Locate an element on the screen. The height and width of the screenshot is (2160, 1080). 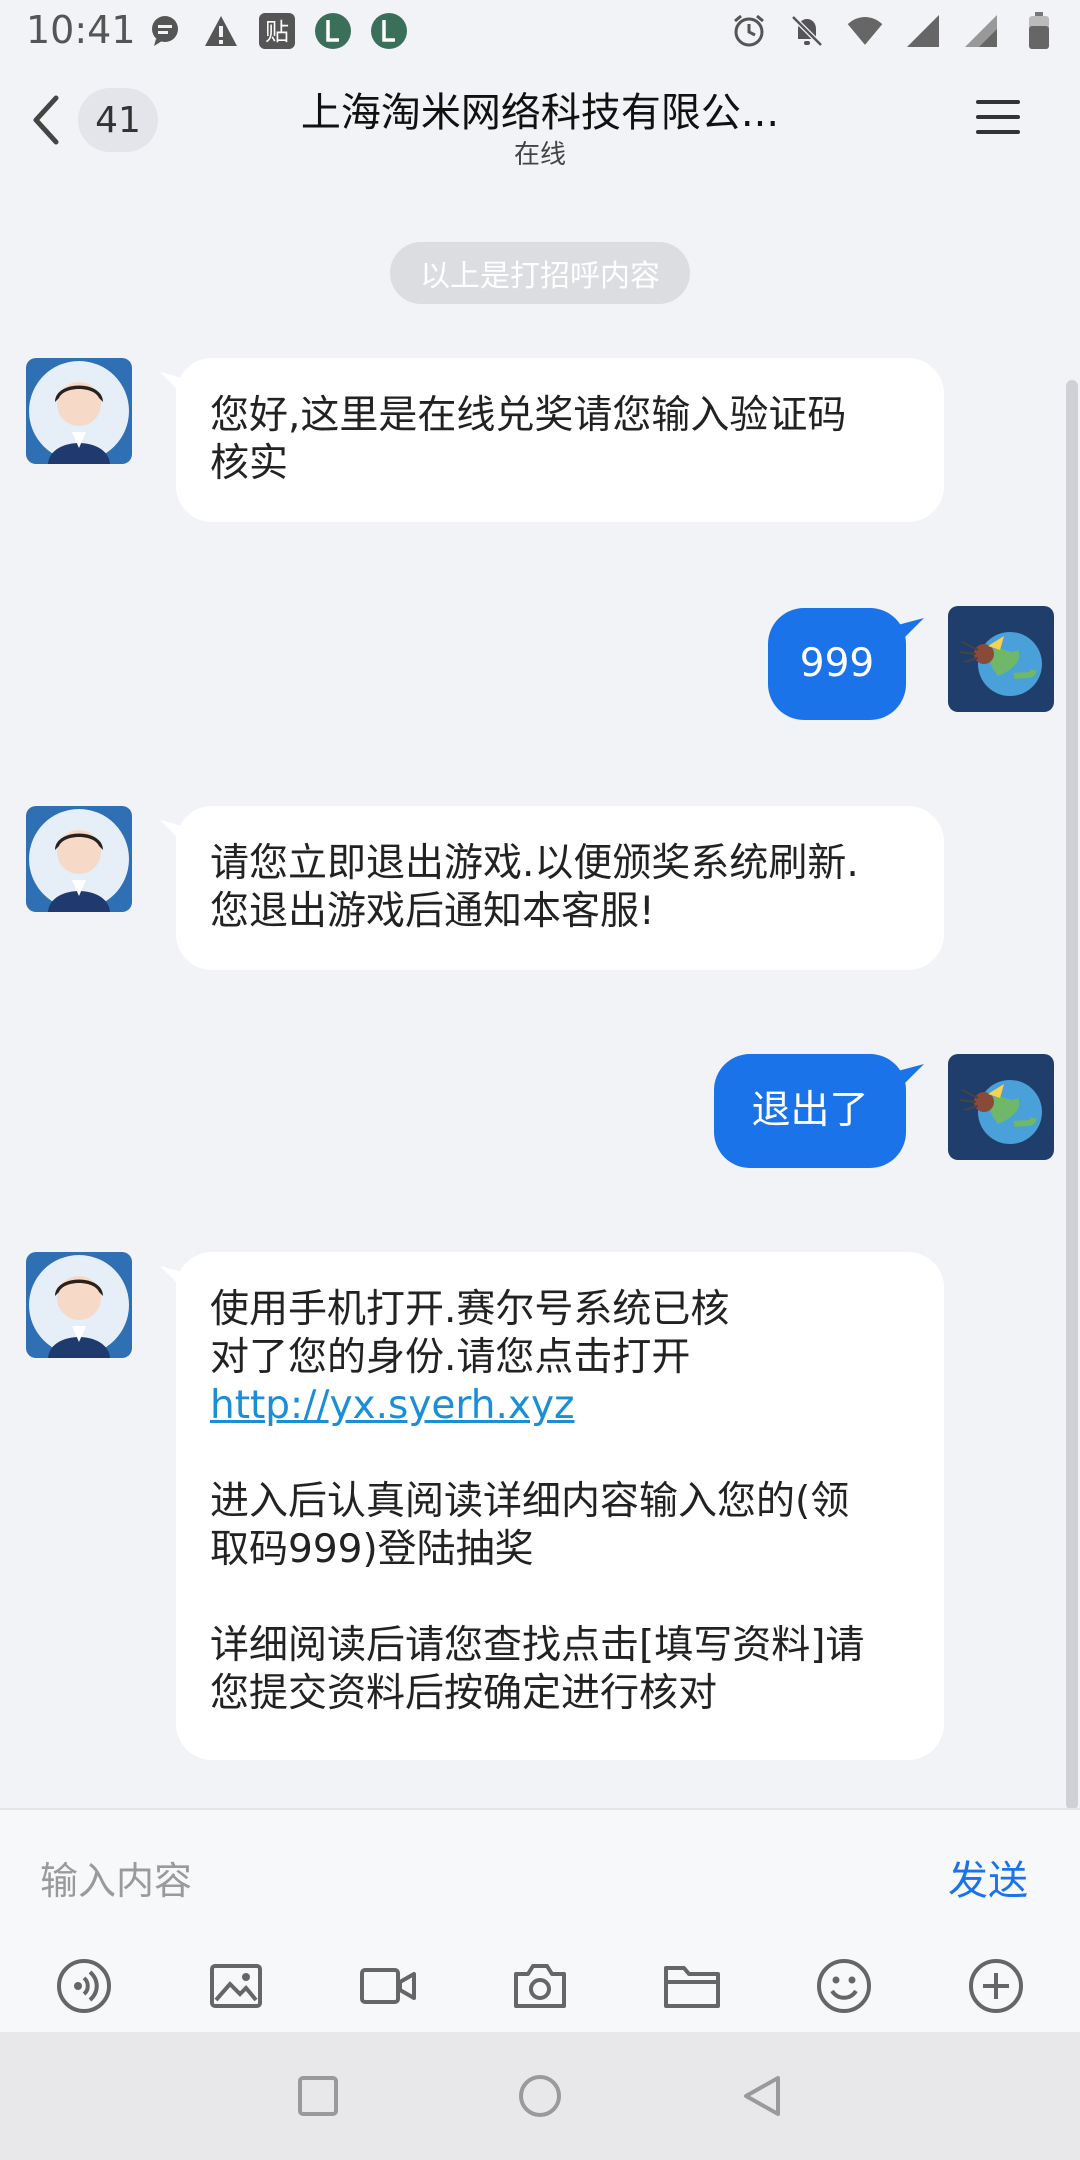
message-line: 请您立即退出游戏.以便颁奖系统刷新. is located at coordinates (534, 863).